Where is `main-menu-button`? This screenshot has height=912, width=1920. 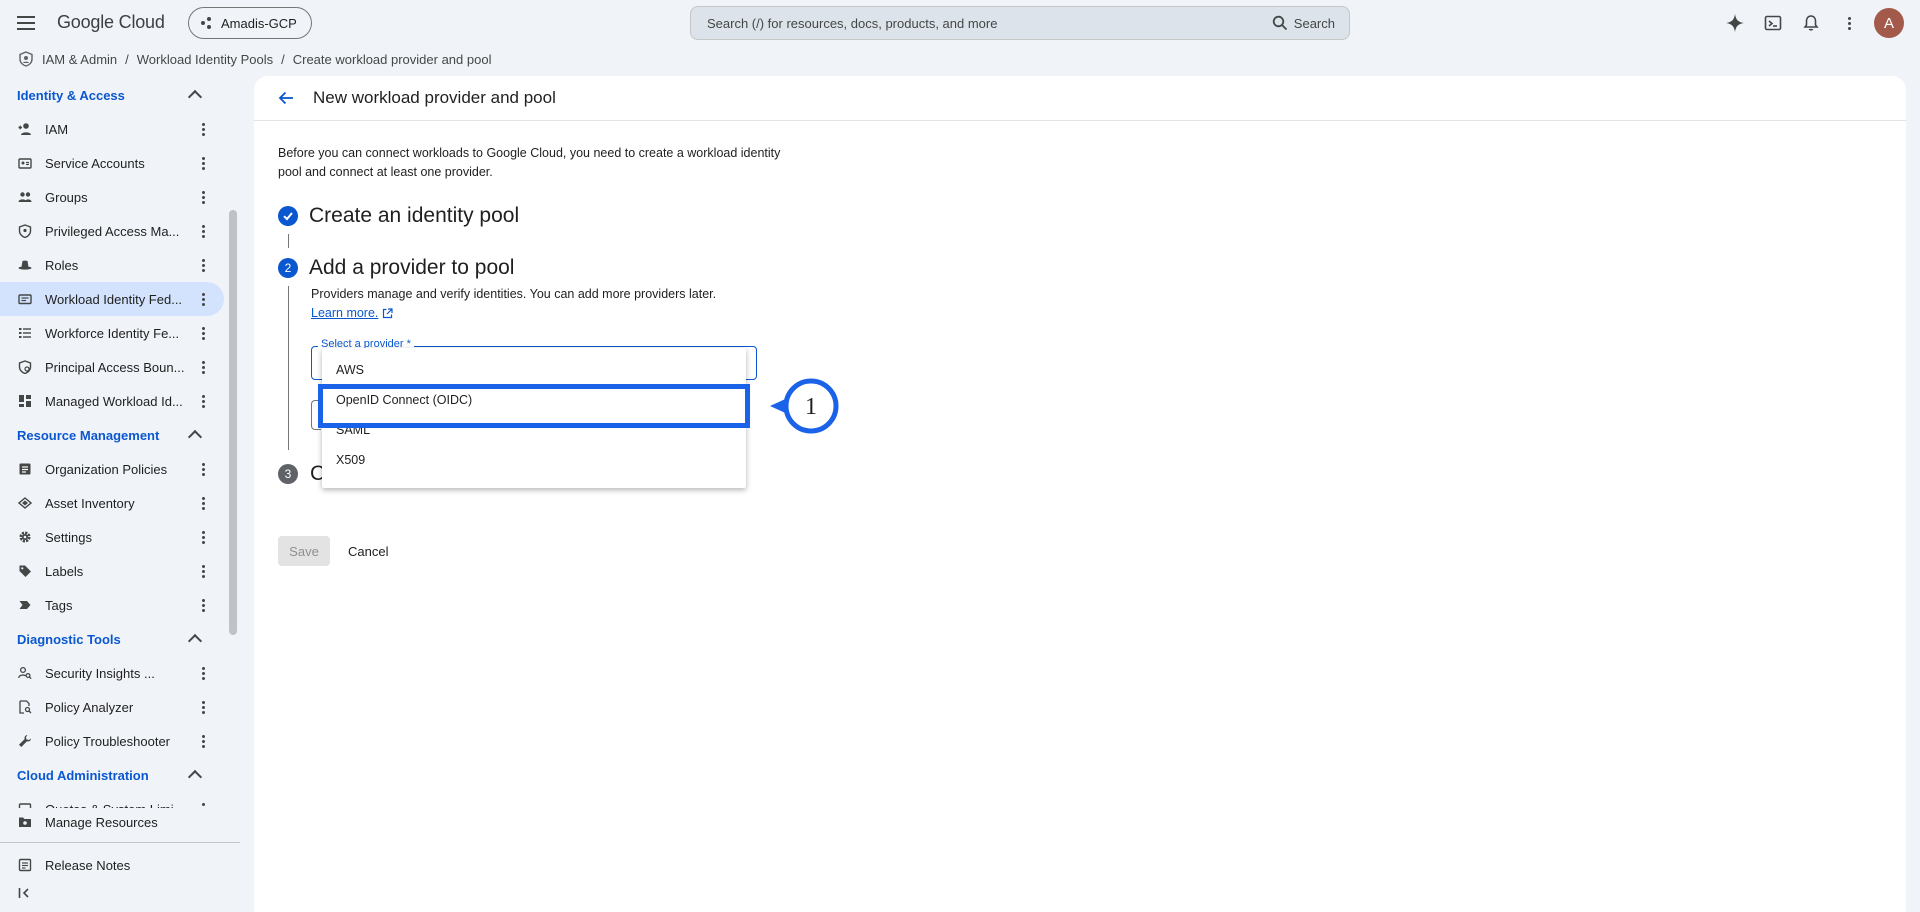 main-menu-button is located at coordinates (26, 23).